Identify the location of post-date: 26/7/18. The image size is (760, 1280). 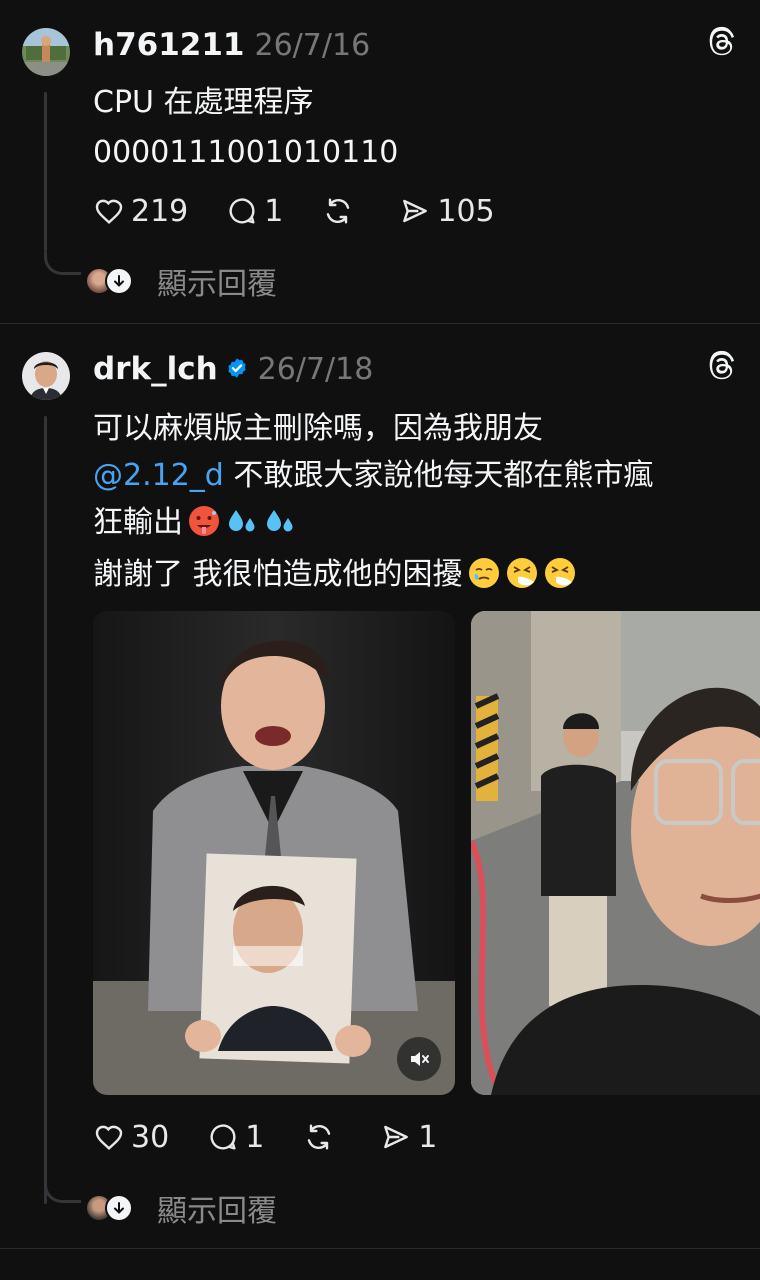
(315, 369).